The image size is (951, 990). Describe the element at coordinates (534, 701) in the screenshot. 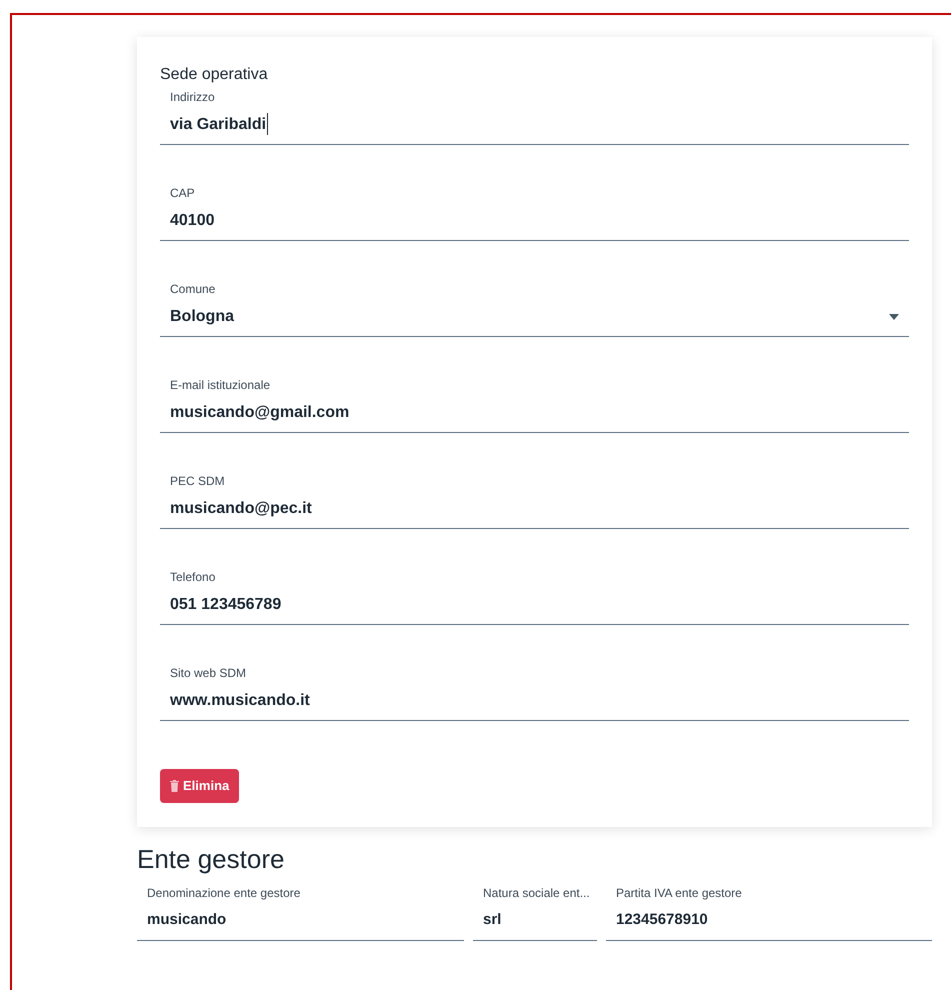

I see `input-field: www.musicando.it` at that location.